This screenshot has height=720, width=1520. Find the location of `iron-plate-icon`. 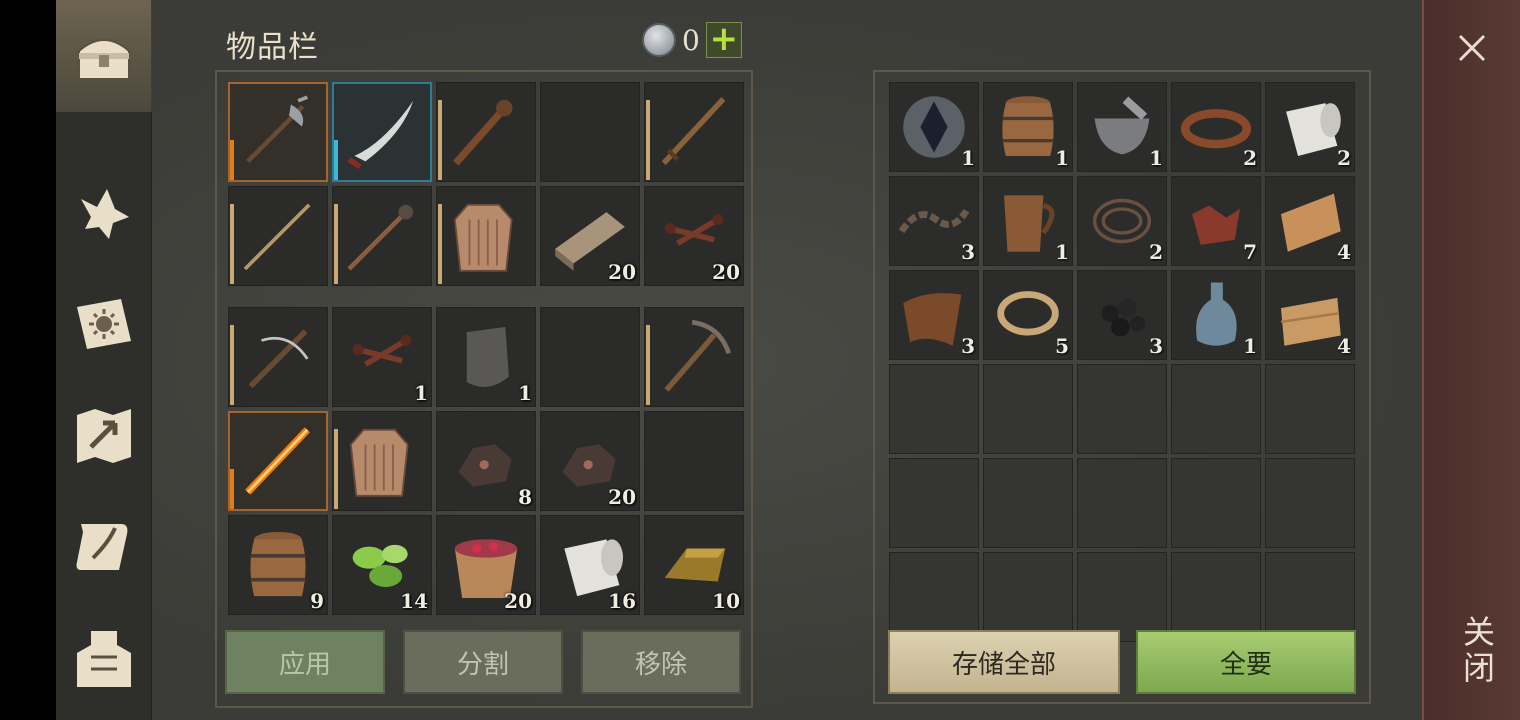

iron-plate-icon is located at coordinates (487, 356).